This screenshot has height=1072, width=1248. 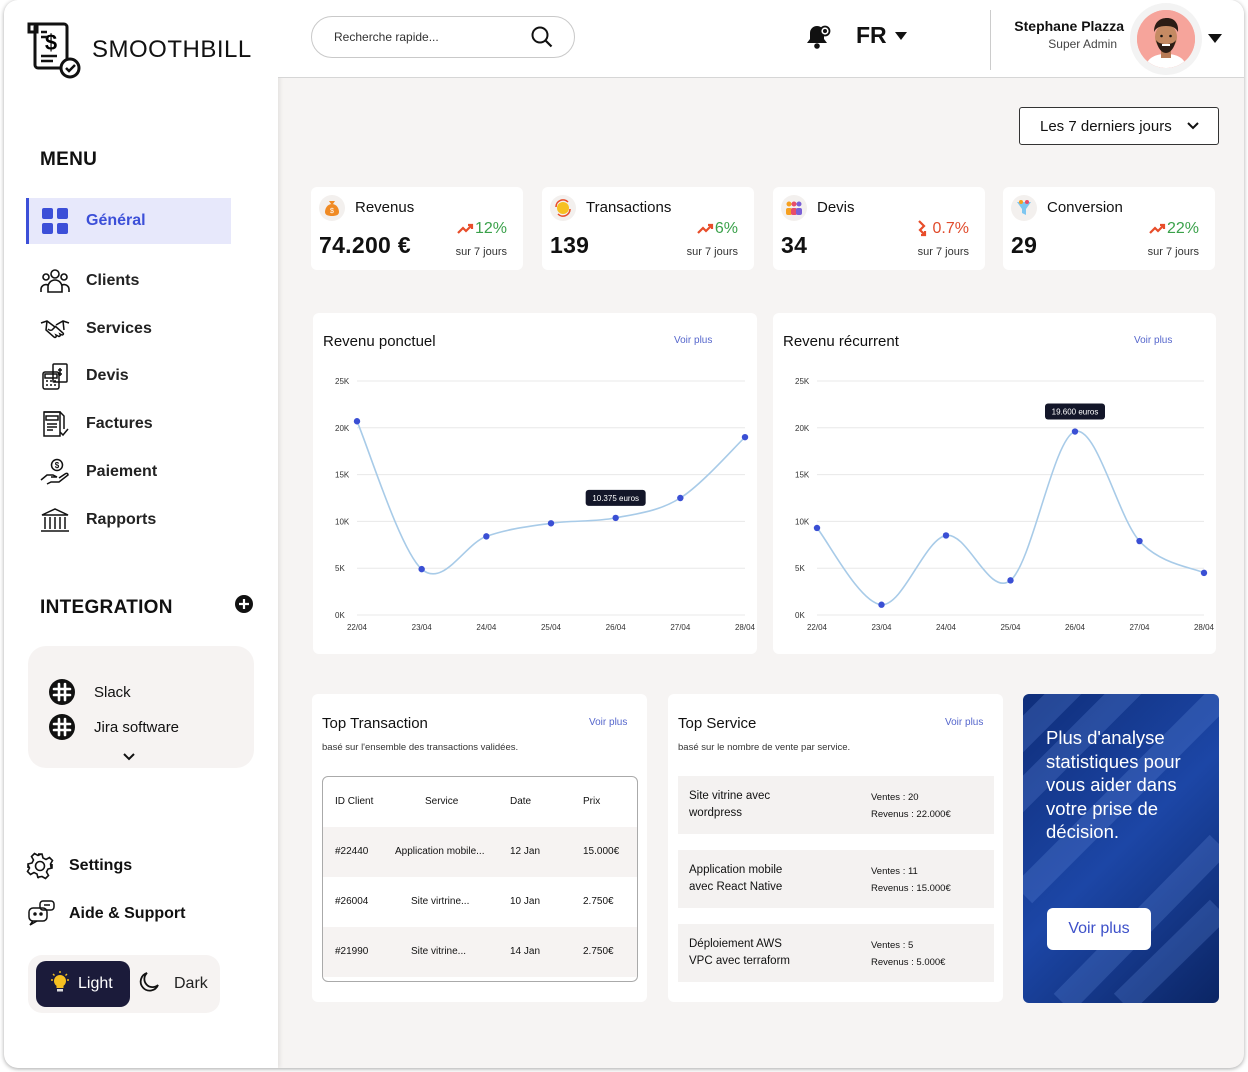 What do you see at coordinates (480, 952) in the screenshot?
I see `table-row: #21990 Site vitrine... 14 Jan 2.750€` at bounding box center [480, 952].